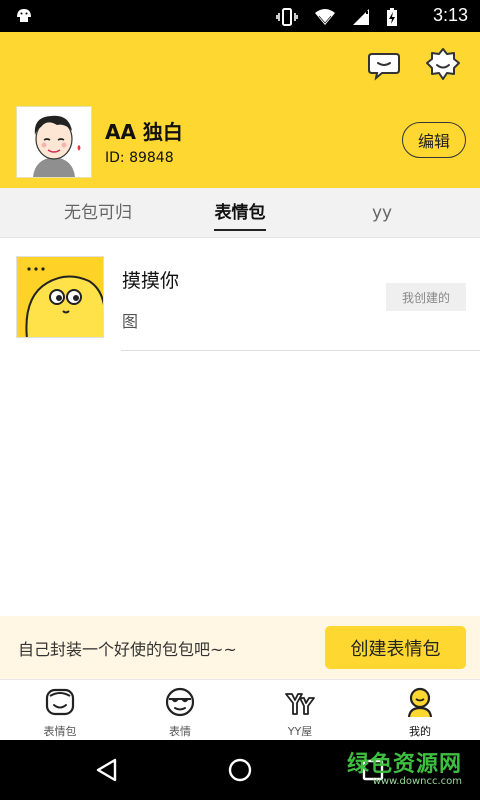 Image resolution: width=480 pixels, height=800 pixels. I want to click on yy-house-icon, so click(300, 704).